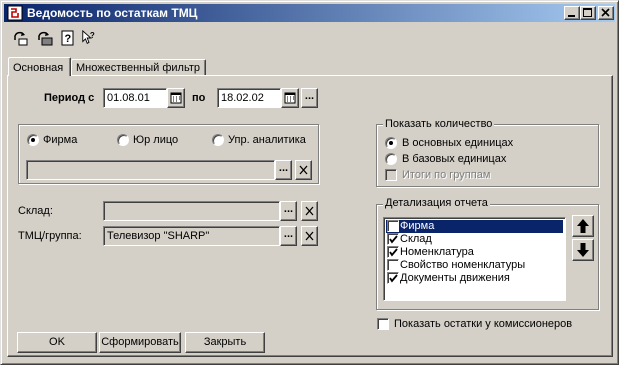 This screenshot has width=619, height=365. I want to click on period-to-calendar-button, so click(290, 98).